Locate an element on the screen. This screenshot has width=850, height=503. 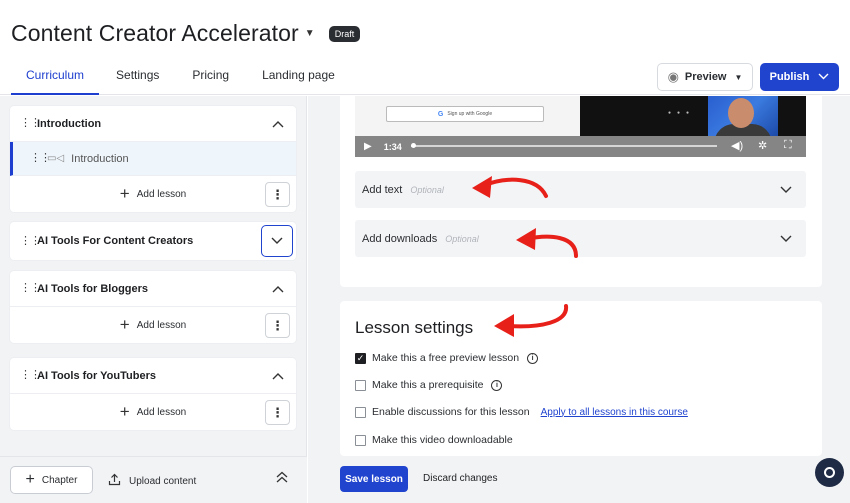
chapter-header: ⋮⋮ AI Tools For Content Creators is located at coordinates (153, 241).